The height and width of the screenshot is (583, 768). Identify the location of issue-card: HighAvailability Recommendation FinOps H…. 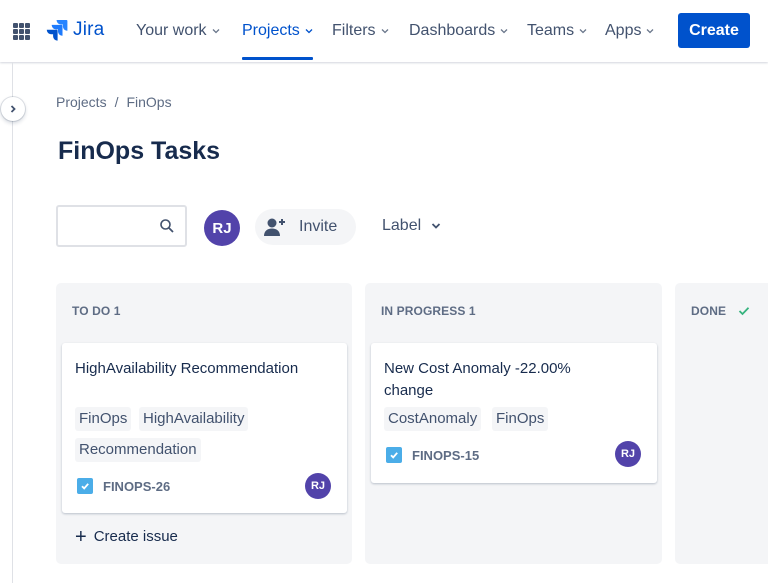
(204, 428).